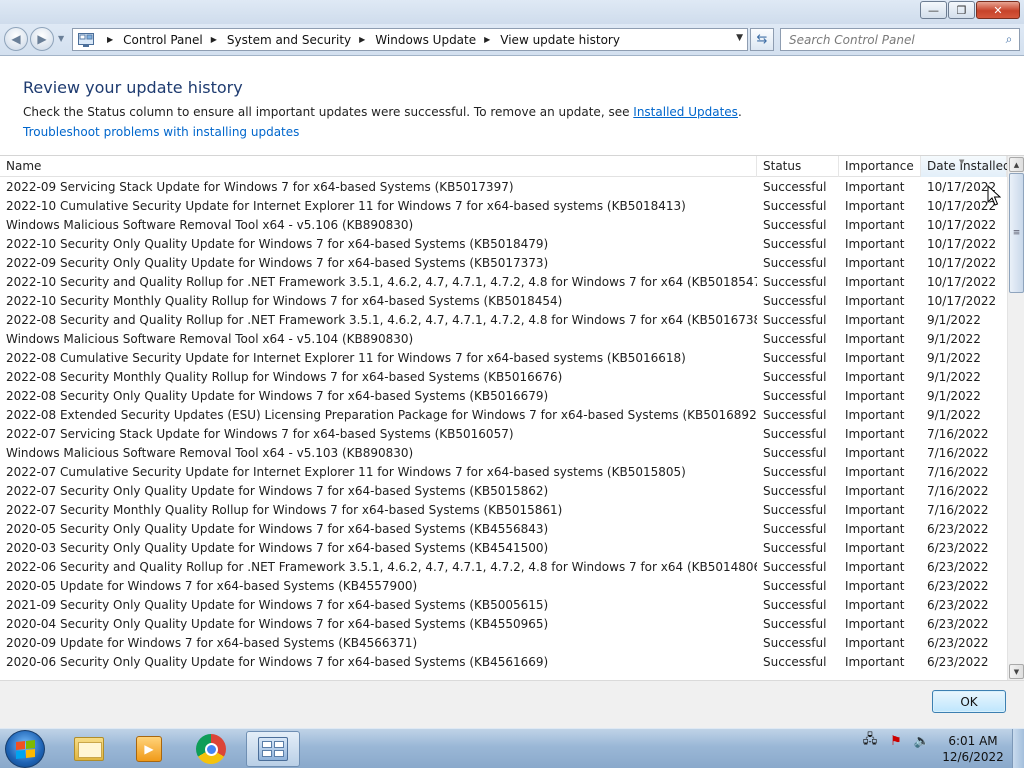 The height and width of the screenshot is (768, 1024). Describe the element at coordinates (133, 87) in the screenshot. I see `page-title: Review your update history` at that location.